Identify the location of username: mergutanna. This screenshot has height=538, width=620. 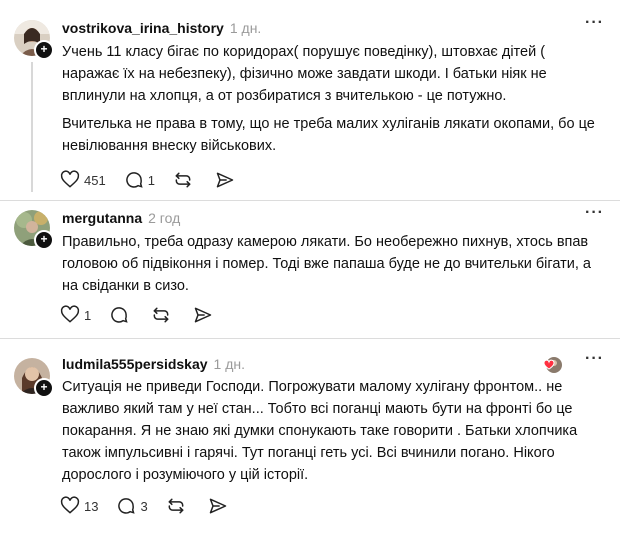
(102, 218).